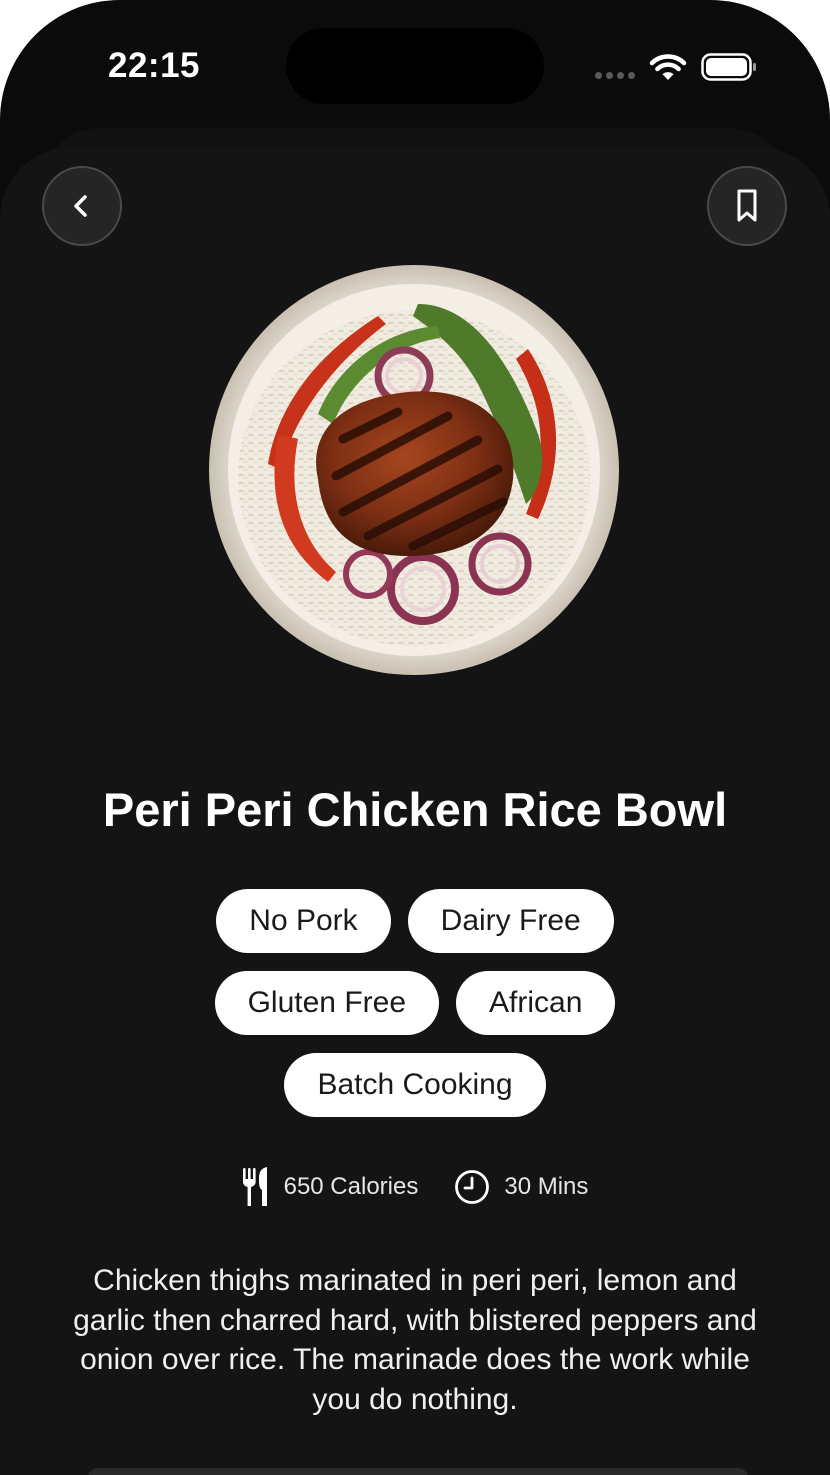 This screenshot has width=830, height=1475. I want to click on fork-knife-icon, so click(254, 1186).